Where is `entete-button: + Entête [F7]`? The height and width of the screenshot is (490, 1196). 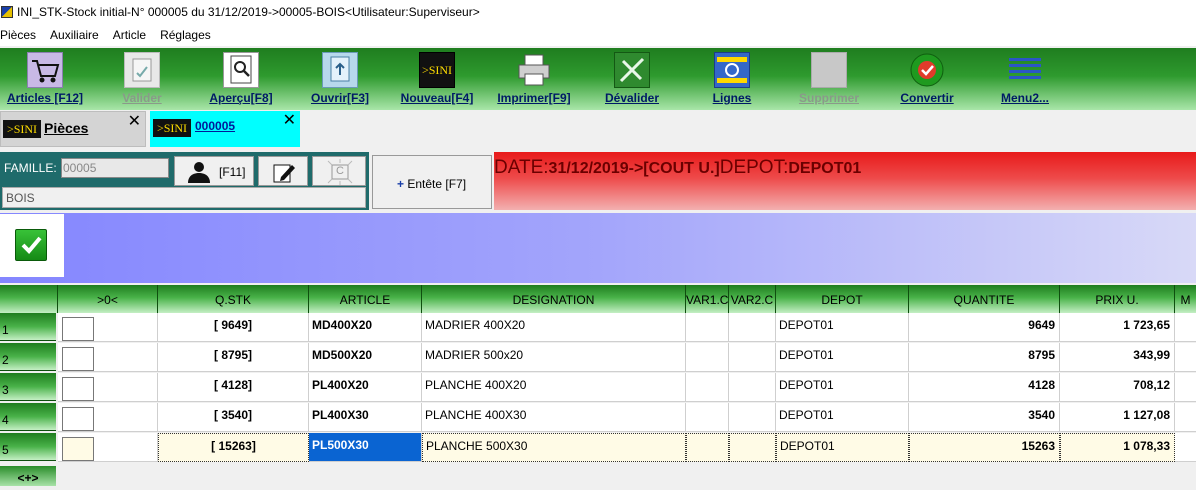 entete-button: + Entête [F7] is located at coordinates (432, 182).